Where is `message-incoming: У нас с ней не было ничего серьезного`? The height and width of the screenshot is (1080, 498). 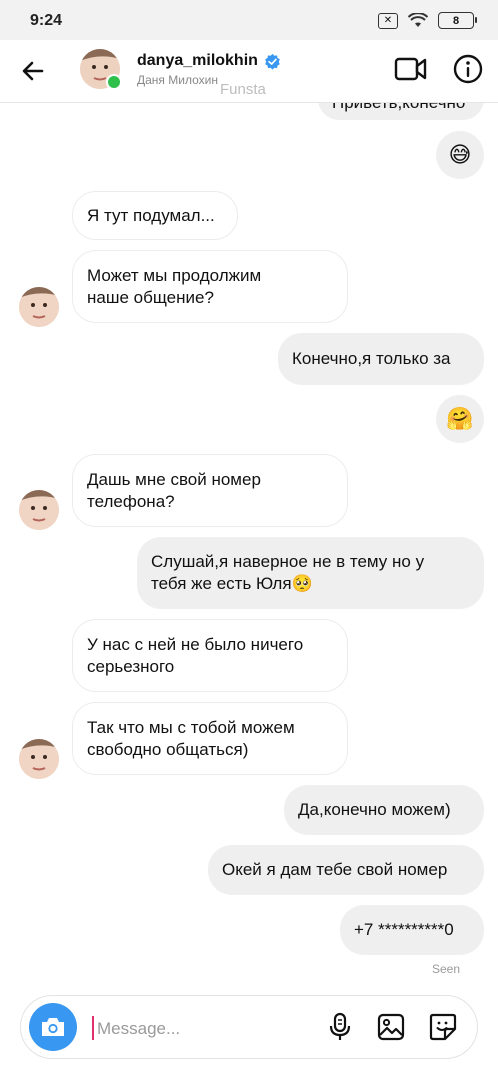 message-incoming: У нас с ней не было ничего серьезного is located at coordinates (210, 655).